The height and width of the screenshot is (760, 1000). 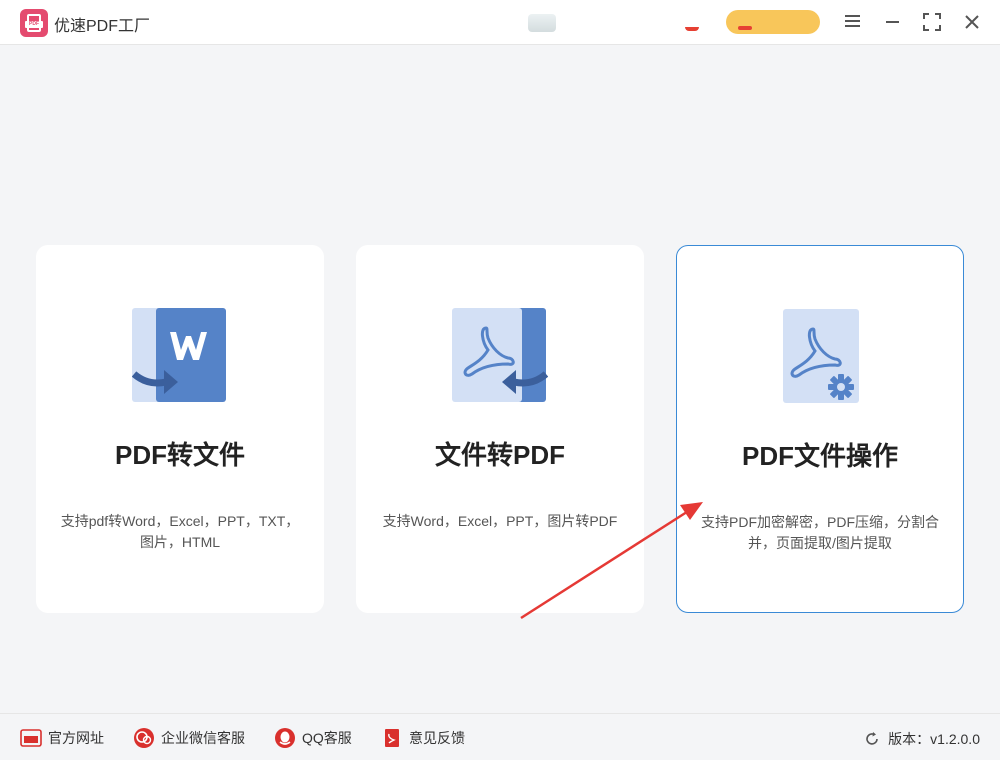 What do you see at coordinates (500, 736) in the screenshot?
I see `footer-bar: 官方网址 企业微信客服 QQ客服 意见反馈 版本：v1.2.0.0` at bounding box center [500, 736].